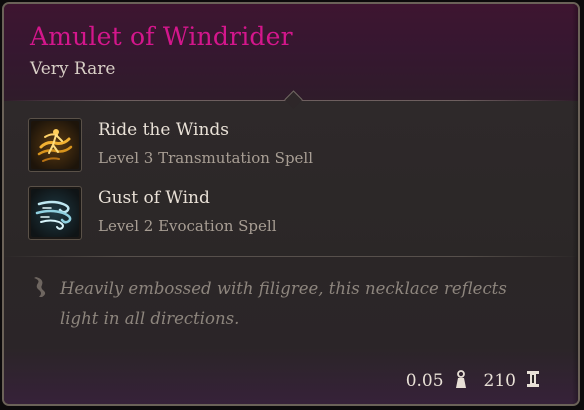  Describe the element at coordinates (55, 145) in the screenshot. I see `ride-the-winds-spell-icon` at that location.